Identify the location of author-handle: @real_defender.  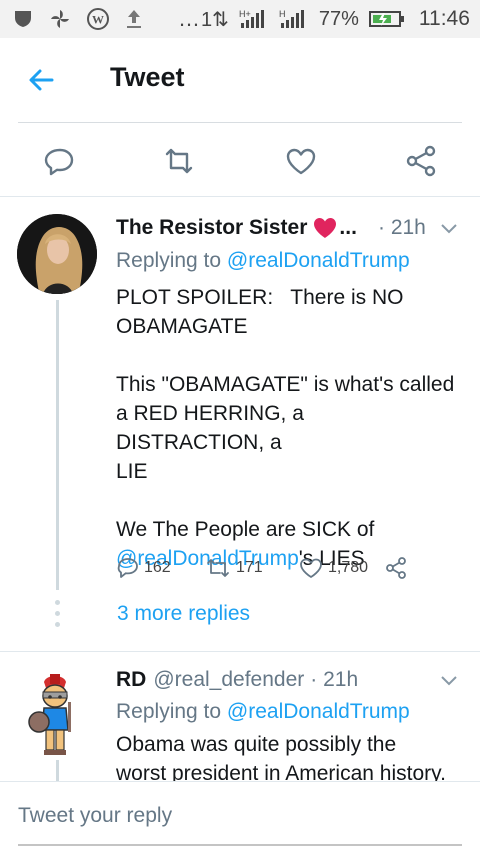
(229, 679).